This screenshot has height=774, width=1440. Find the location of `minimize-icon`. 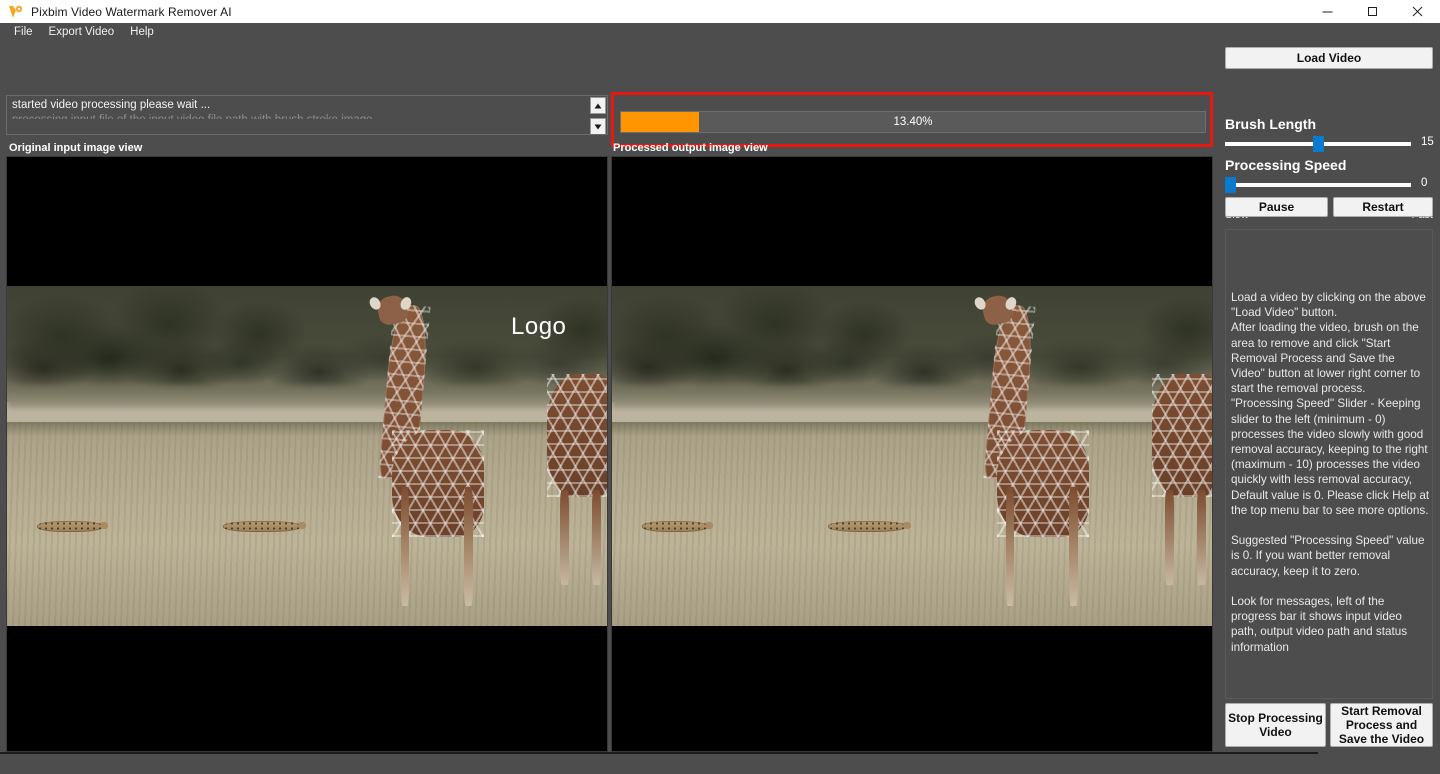

minimize-icon is located at coordinates (1327, 11).